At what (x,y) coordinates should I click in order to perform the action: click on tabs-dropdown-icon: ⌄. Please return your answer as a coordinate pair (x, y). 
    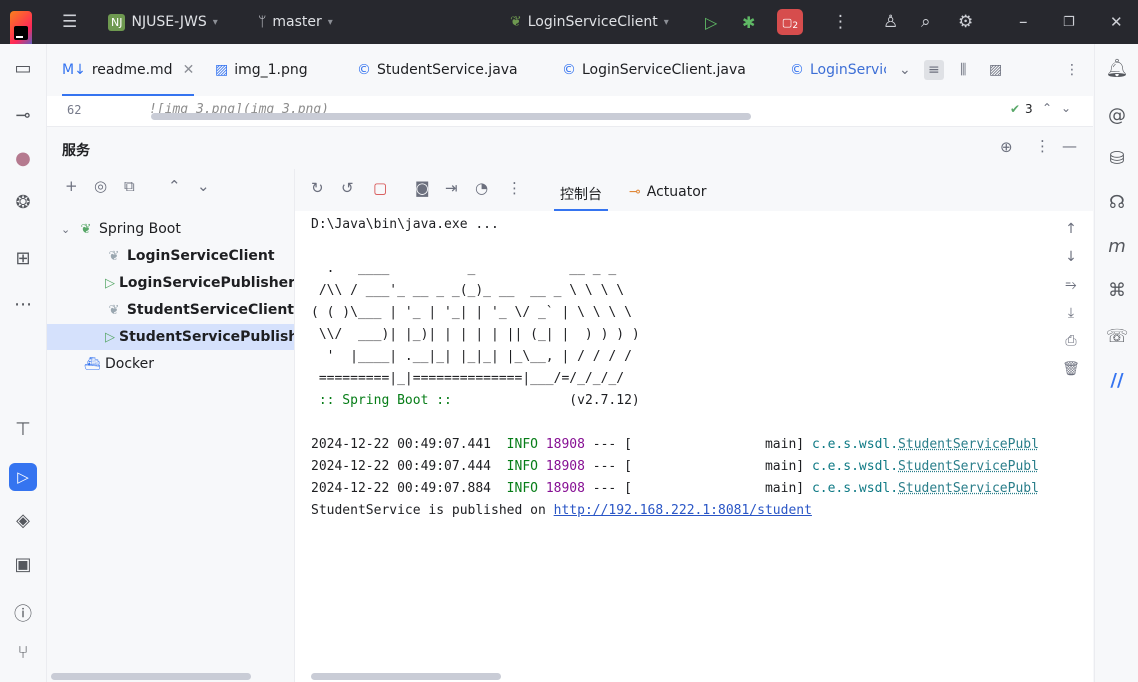
    Looking at the image, I should click on (905, 70).